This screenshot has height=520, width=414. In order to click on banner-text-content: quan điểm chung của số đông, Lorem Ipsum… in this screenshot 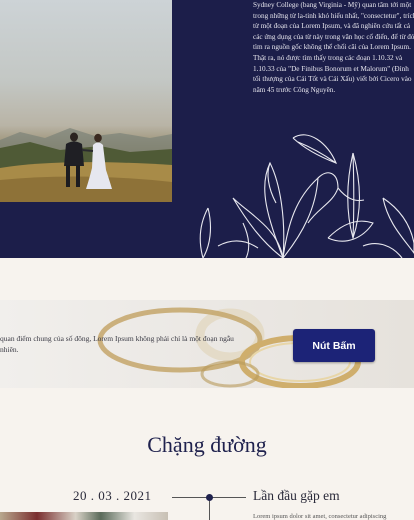, I will do `click(117, 344)`.